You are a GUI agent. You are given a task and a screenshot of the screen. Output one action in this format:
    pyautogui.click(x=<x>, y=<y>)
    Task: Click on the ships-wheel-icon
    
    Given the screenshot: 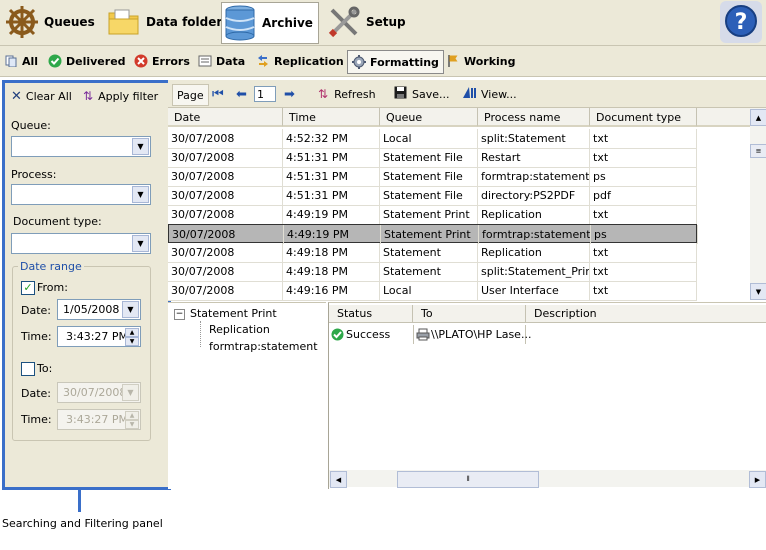 What is the action you would take?
    pyautogui.click(x=22, y=22)
    